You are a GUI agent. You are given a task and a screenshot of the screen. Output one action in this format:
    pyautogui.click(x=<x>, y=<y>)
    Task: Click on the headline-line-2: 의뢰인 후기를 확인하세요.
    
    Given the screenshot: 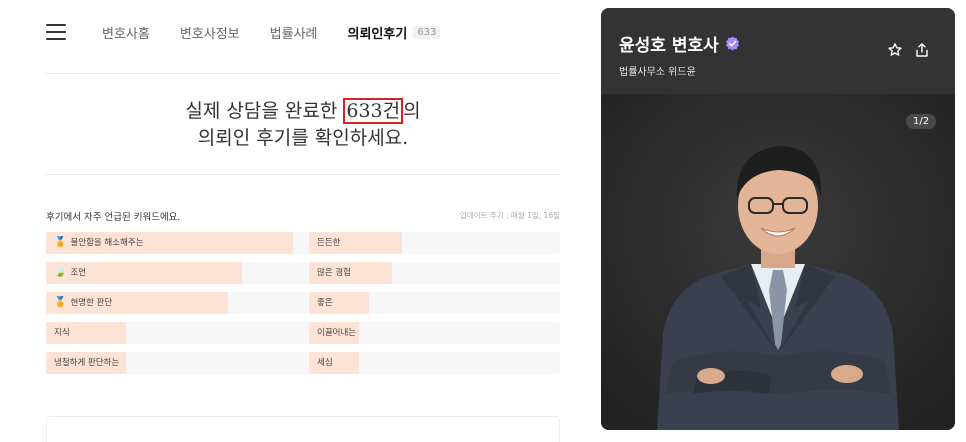 What is the action you would take?
    pyautogui.click(x=303, y=138)
    